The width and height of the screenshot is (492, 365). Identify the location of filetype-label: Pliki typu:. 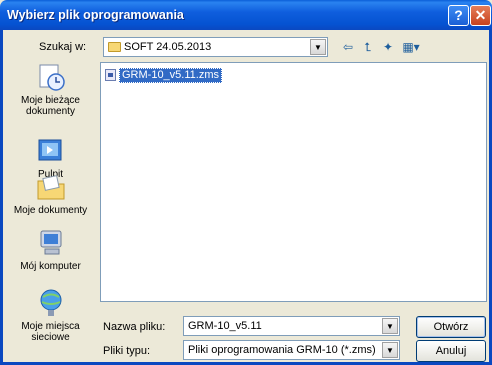
(127, 351).